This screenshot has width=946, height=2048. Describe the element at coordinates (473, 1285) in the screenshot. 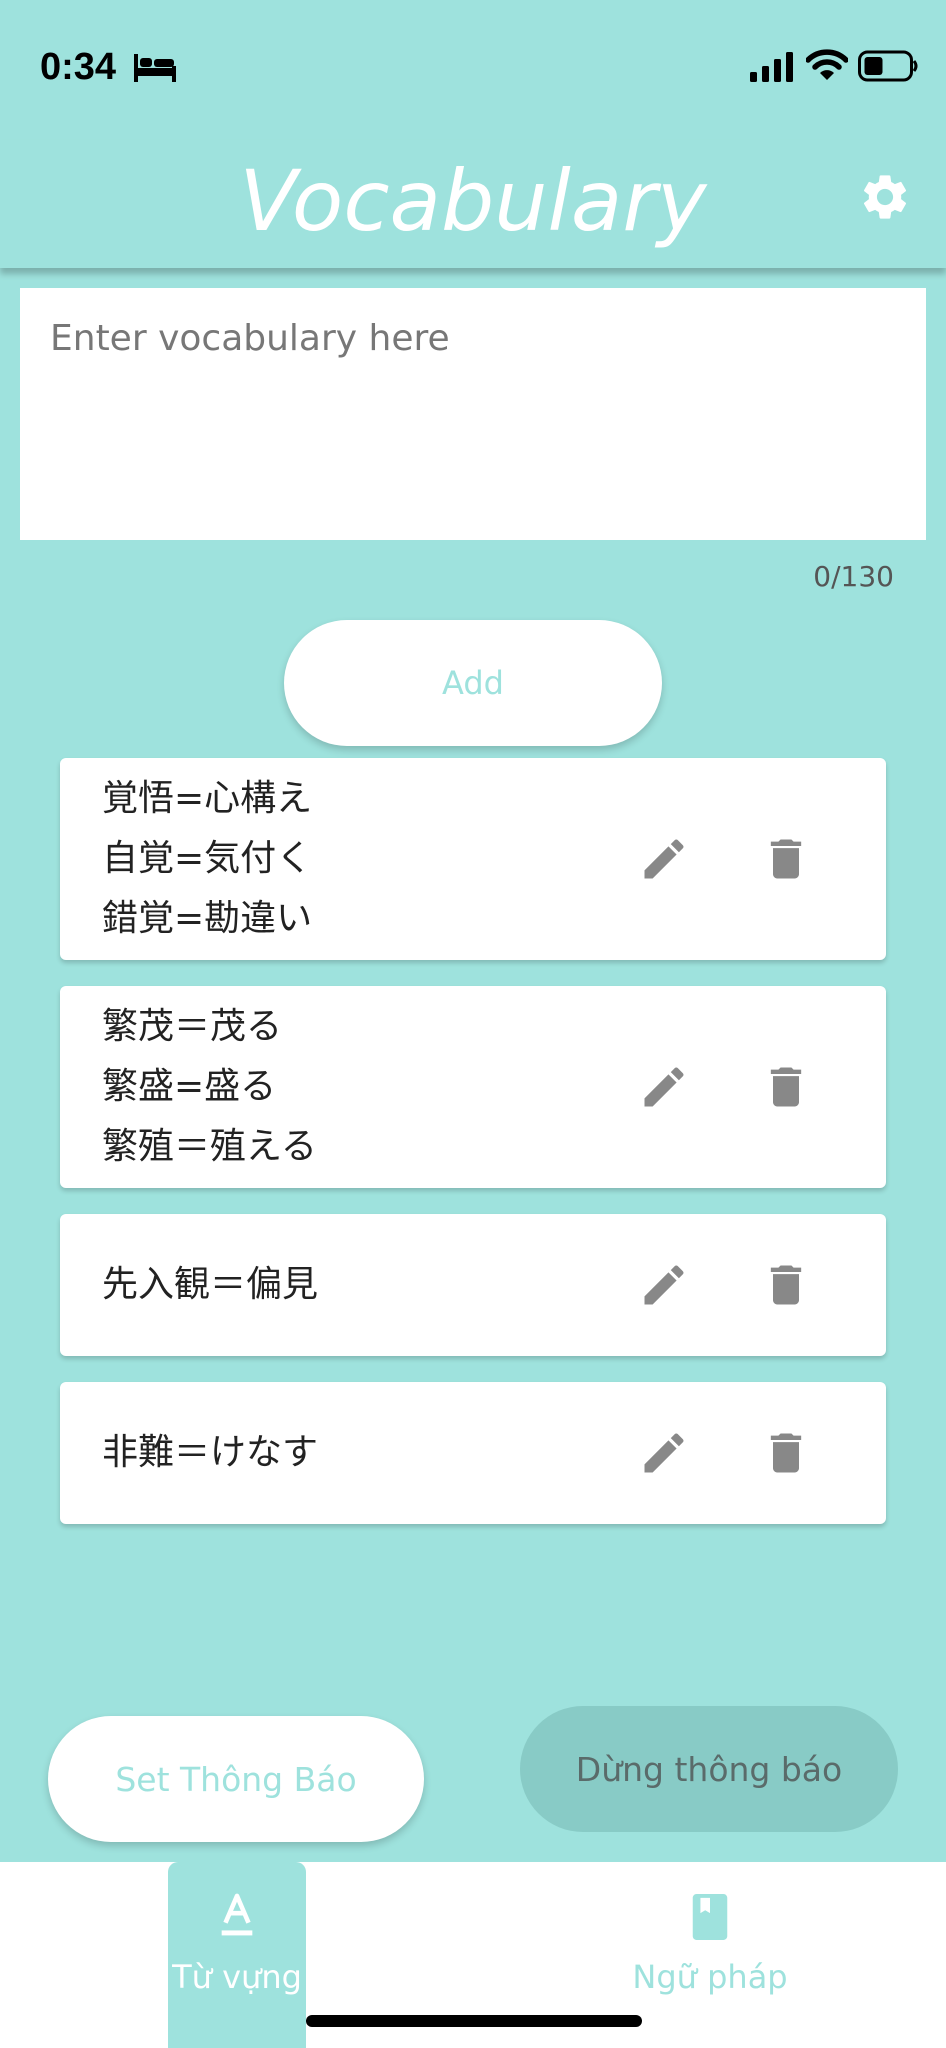

I see `vocab-card: 先入観＝偏見` at that location.